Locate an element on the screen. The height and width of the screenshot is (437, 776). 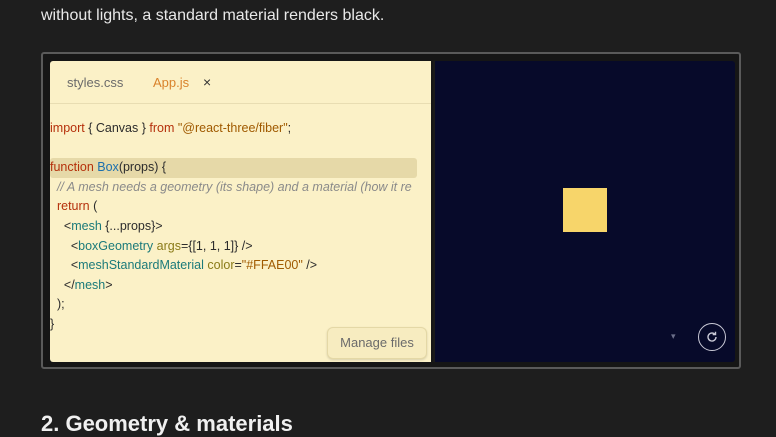
tab-styles-css: styles.css is located at coordinates (95, 82).